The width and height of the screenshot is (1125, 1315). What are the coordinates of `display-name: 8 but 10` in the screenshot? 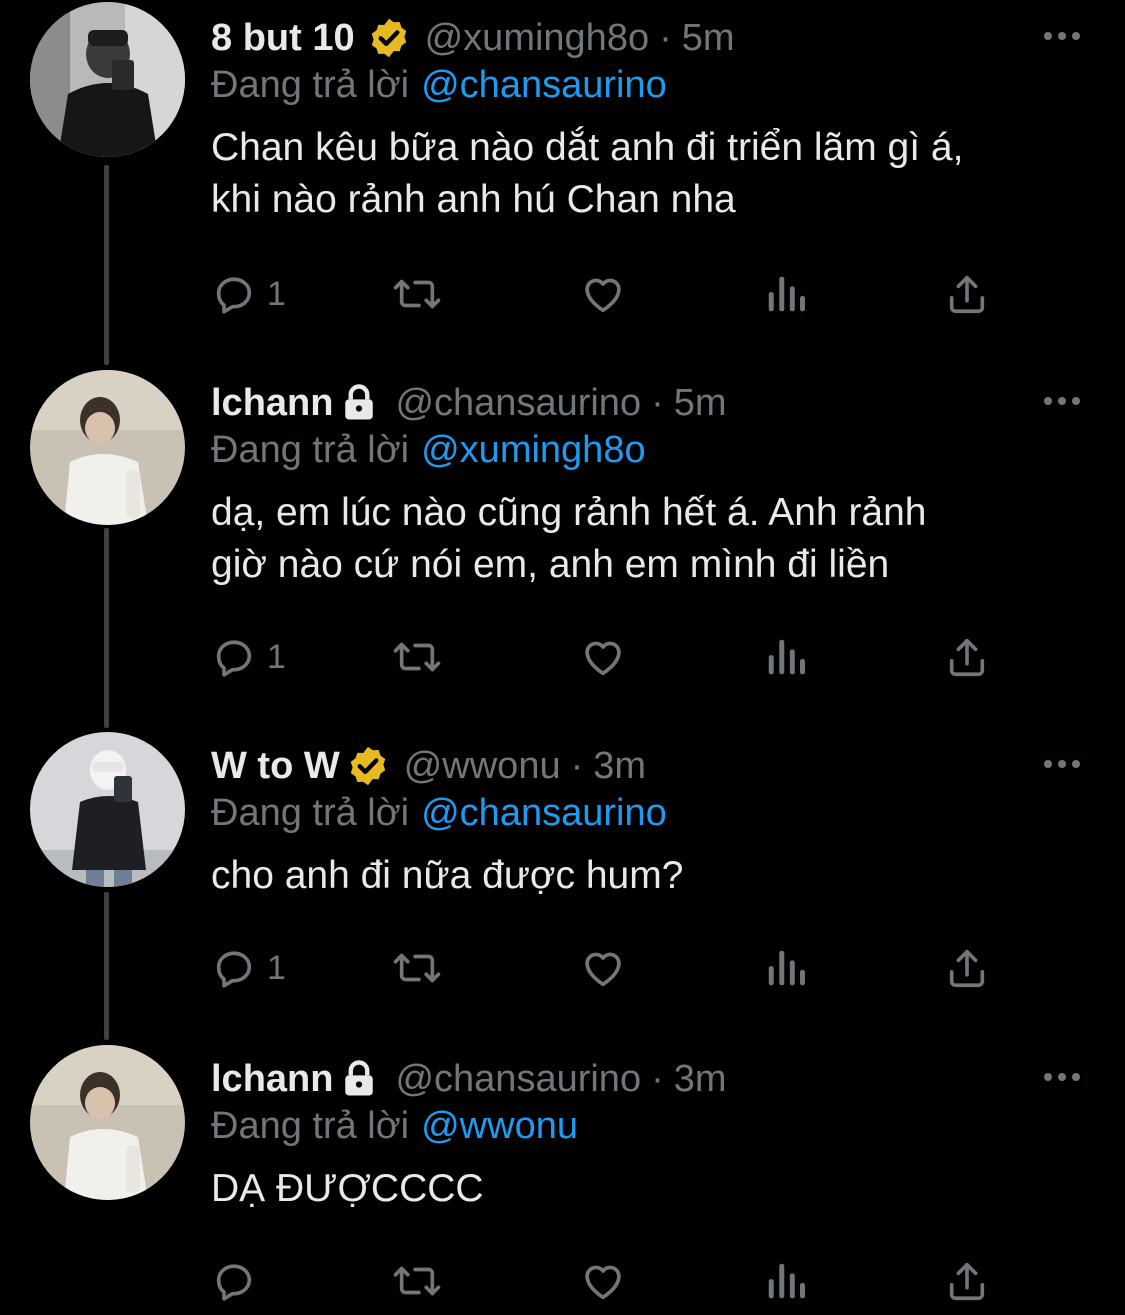 It's located at (283, 38).